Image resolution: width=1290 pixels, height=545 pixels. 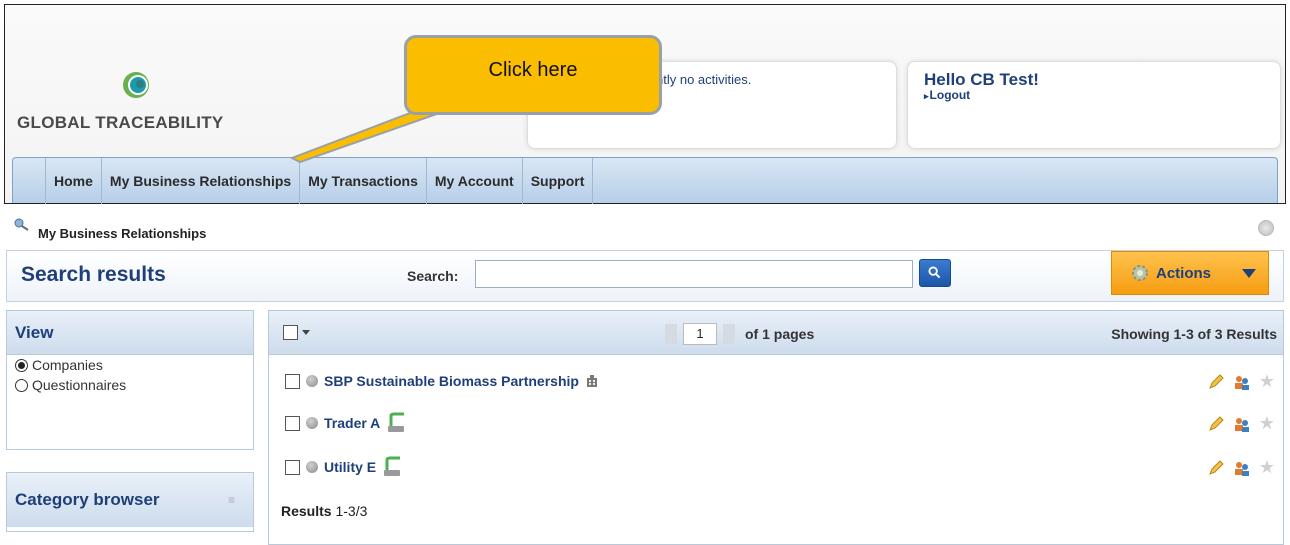 I want to click on breadcrumb: My Business Relationships, so click(x=122, y=233).